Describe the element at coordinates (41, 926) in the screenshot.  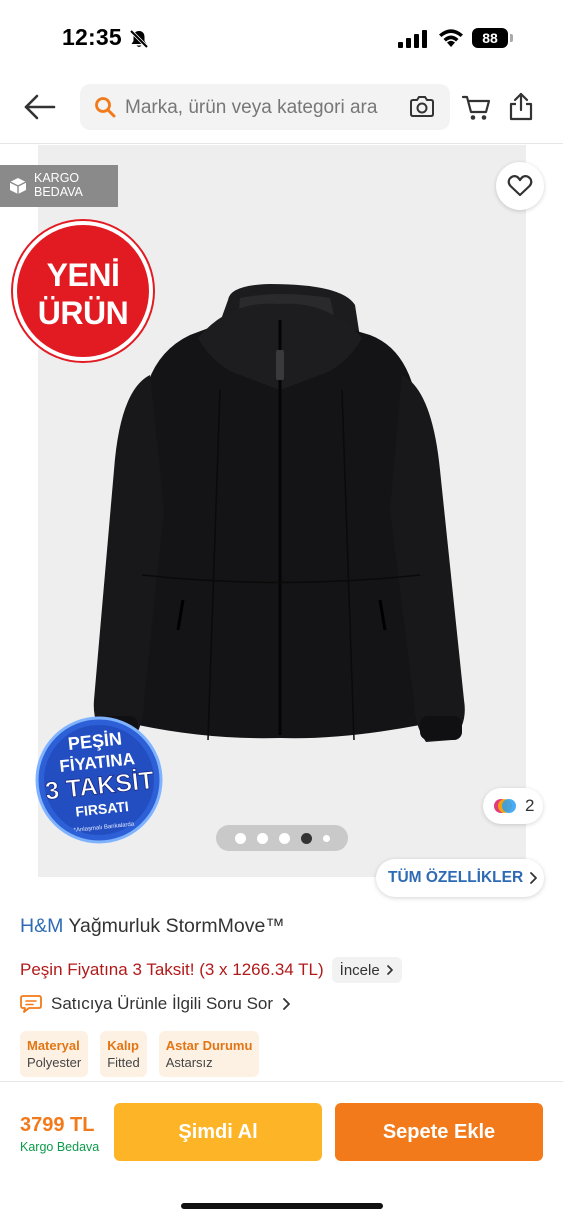
I see `product-brand-link: H&M` at that location.